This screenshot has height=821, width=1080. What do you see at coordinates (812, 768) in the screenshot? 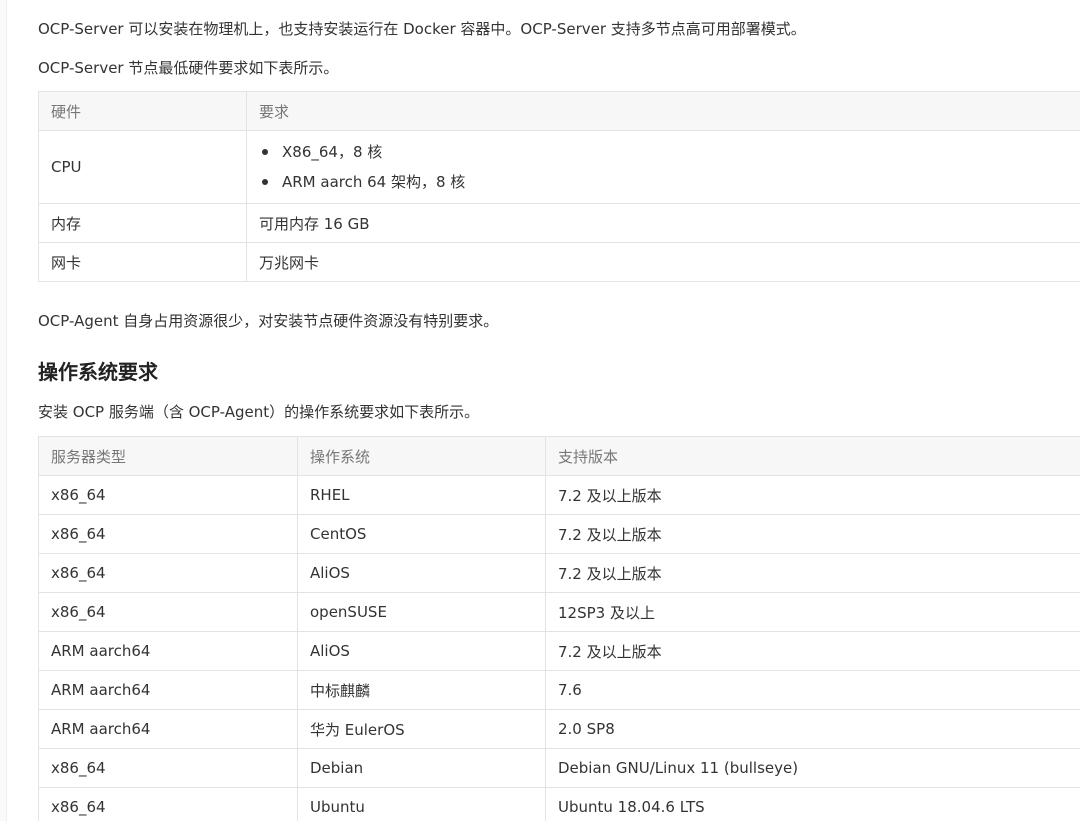
I see `cell-version: Debian GNU/Linux 11 (bullseye)` at bounding box center [812, 768].